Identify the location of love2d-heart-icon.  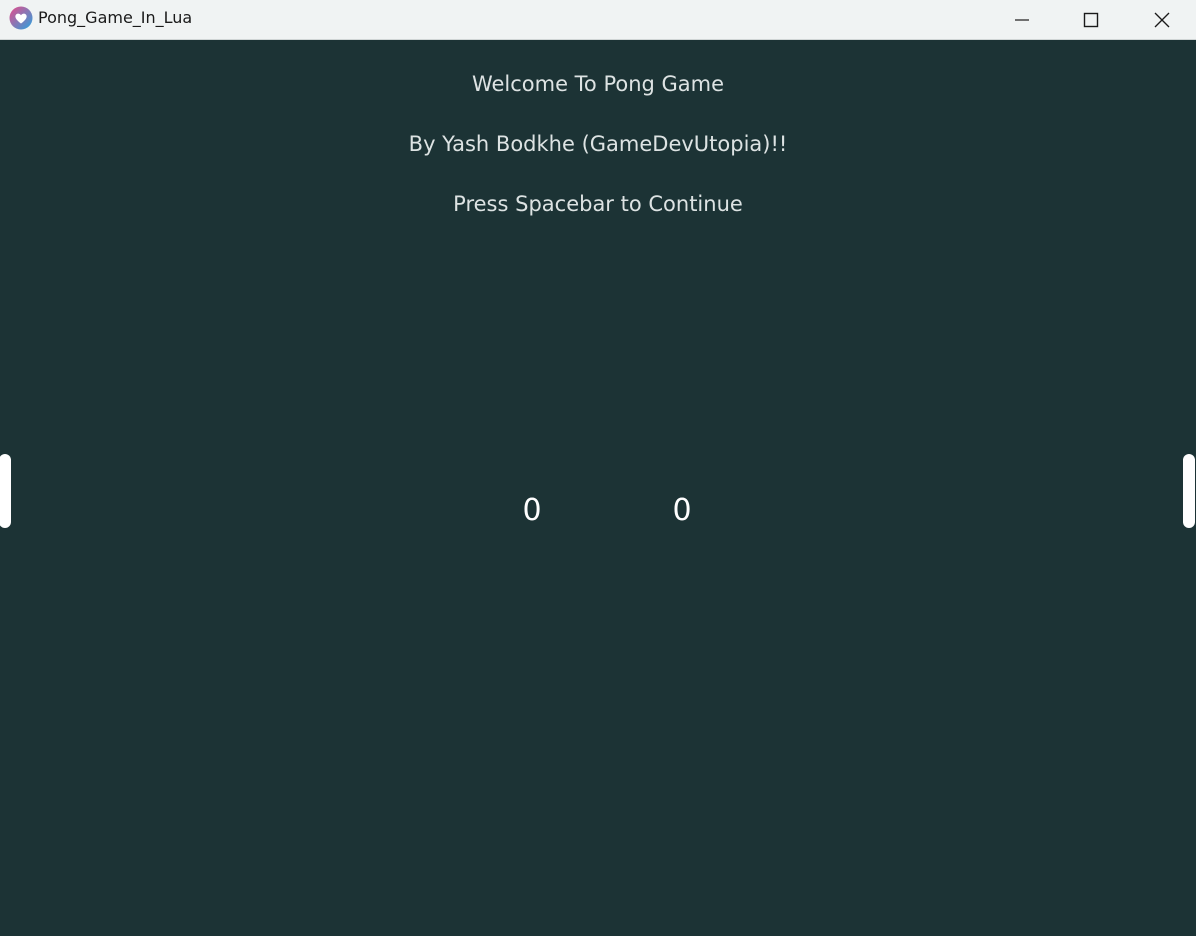
(21, 18).